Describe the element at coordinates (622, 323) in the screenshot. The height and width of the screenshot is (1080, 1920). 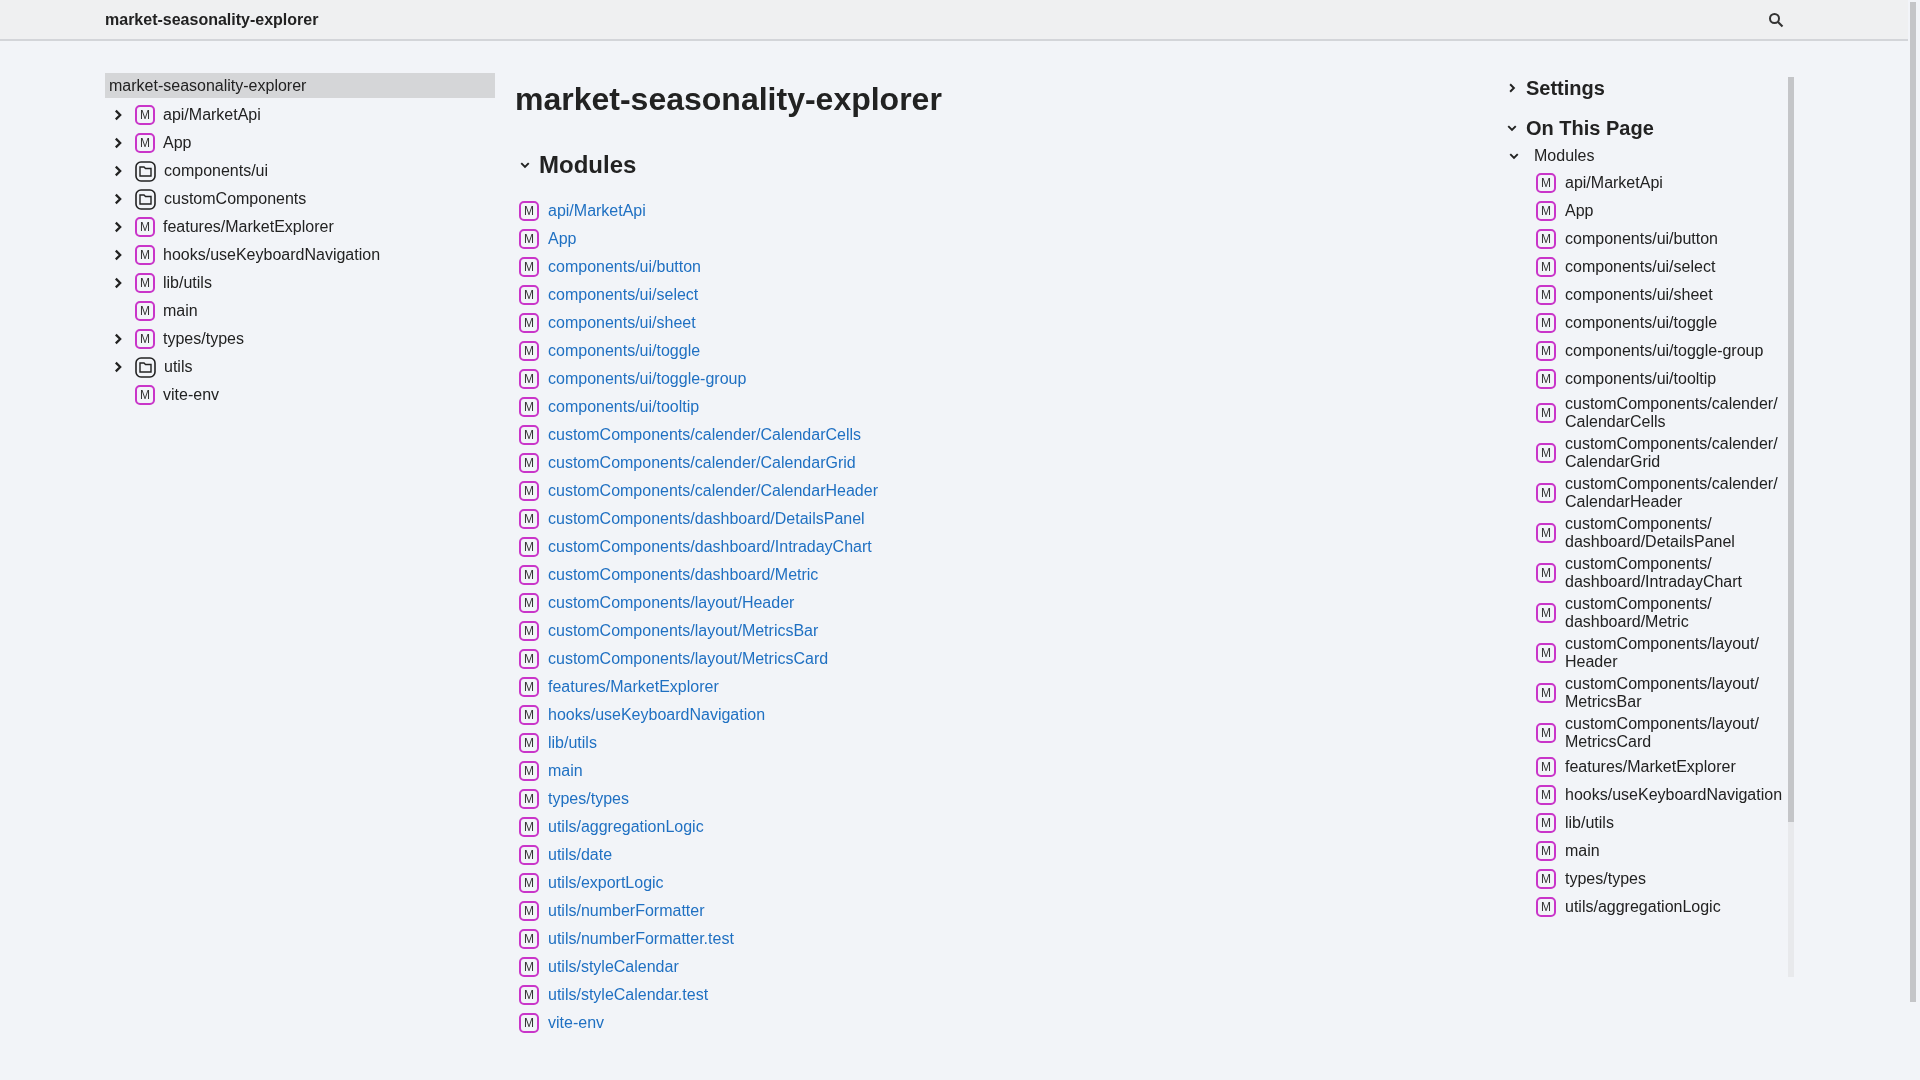
I see `module-link: components/ui/sheet` at that location.